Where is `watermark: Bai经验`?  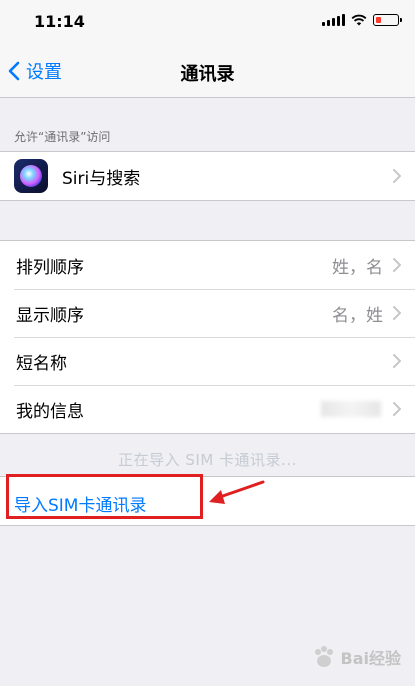
watermark: Bai经验 is located at coordinates (356, 657).